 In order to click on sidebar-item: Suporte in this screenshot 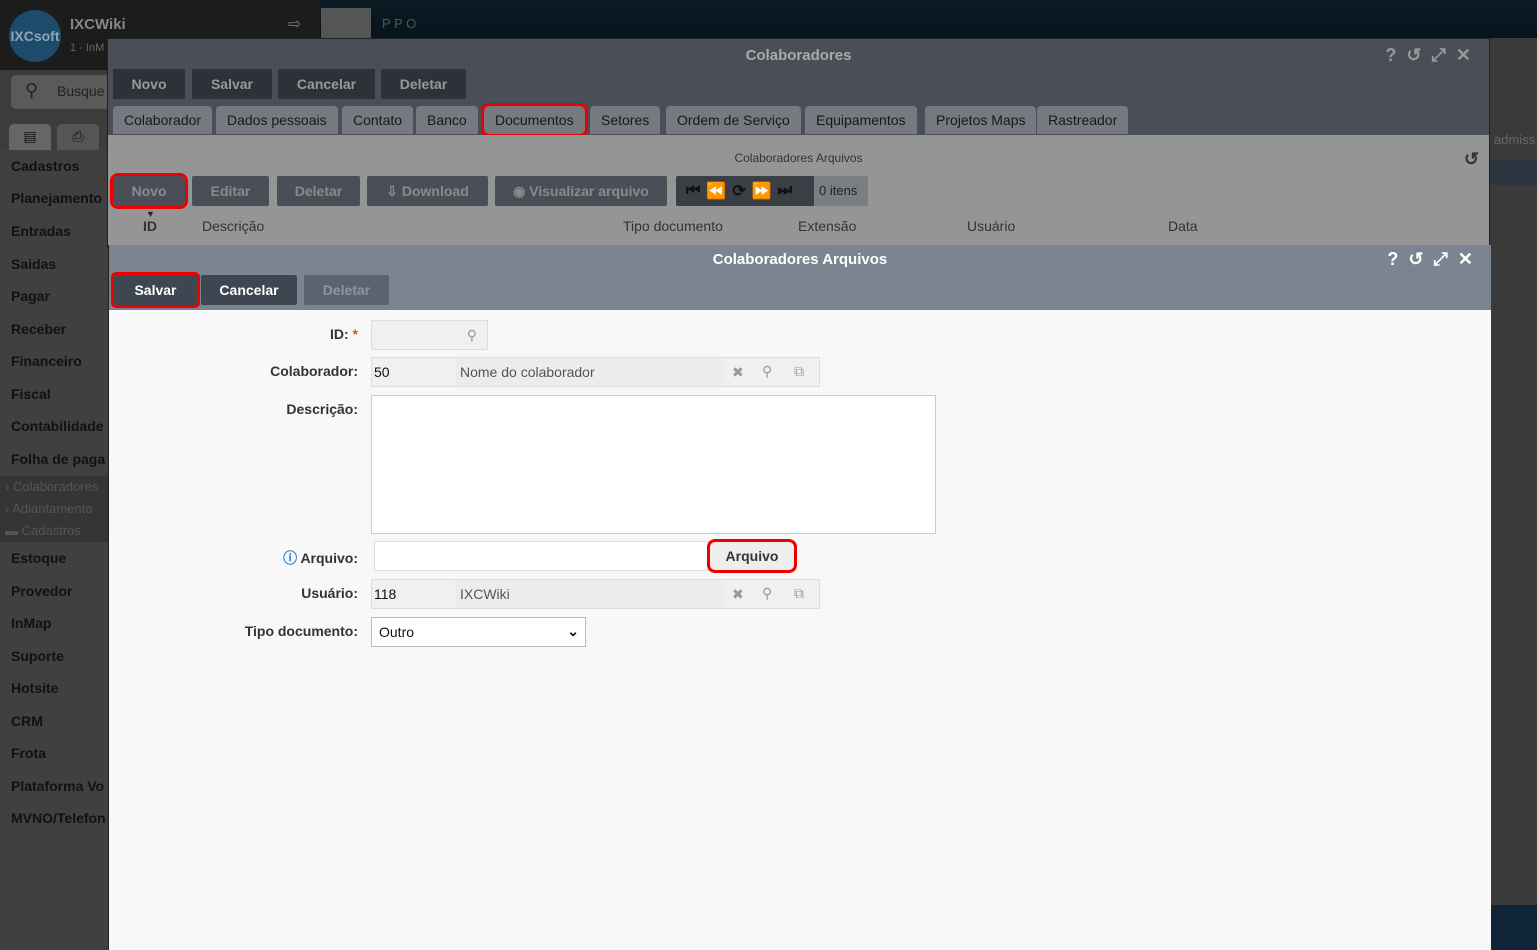, I will do `click(37, 656)`.